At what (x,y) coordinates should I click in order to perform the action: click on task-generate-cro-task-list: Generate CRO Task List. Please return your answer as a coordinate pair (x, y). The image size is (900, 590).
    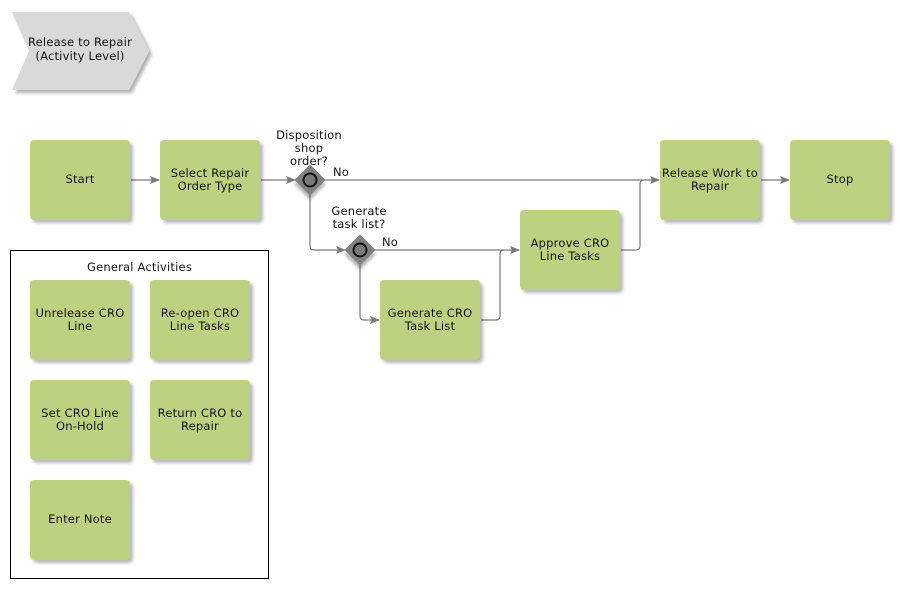
    Looking at the image, I should click on (430, 320).